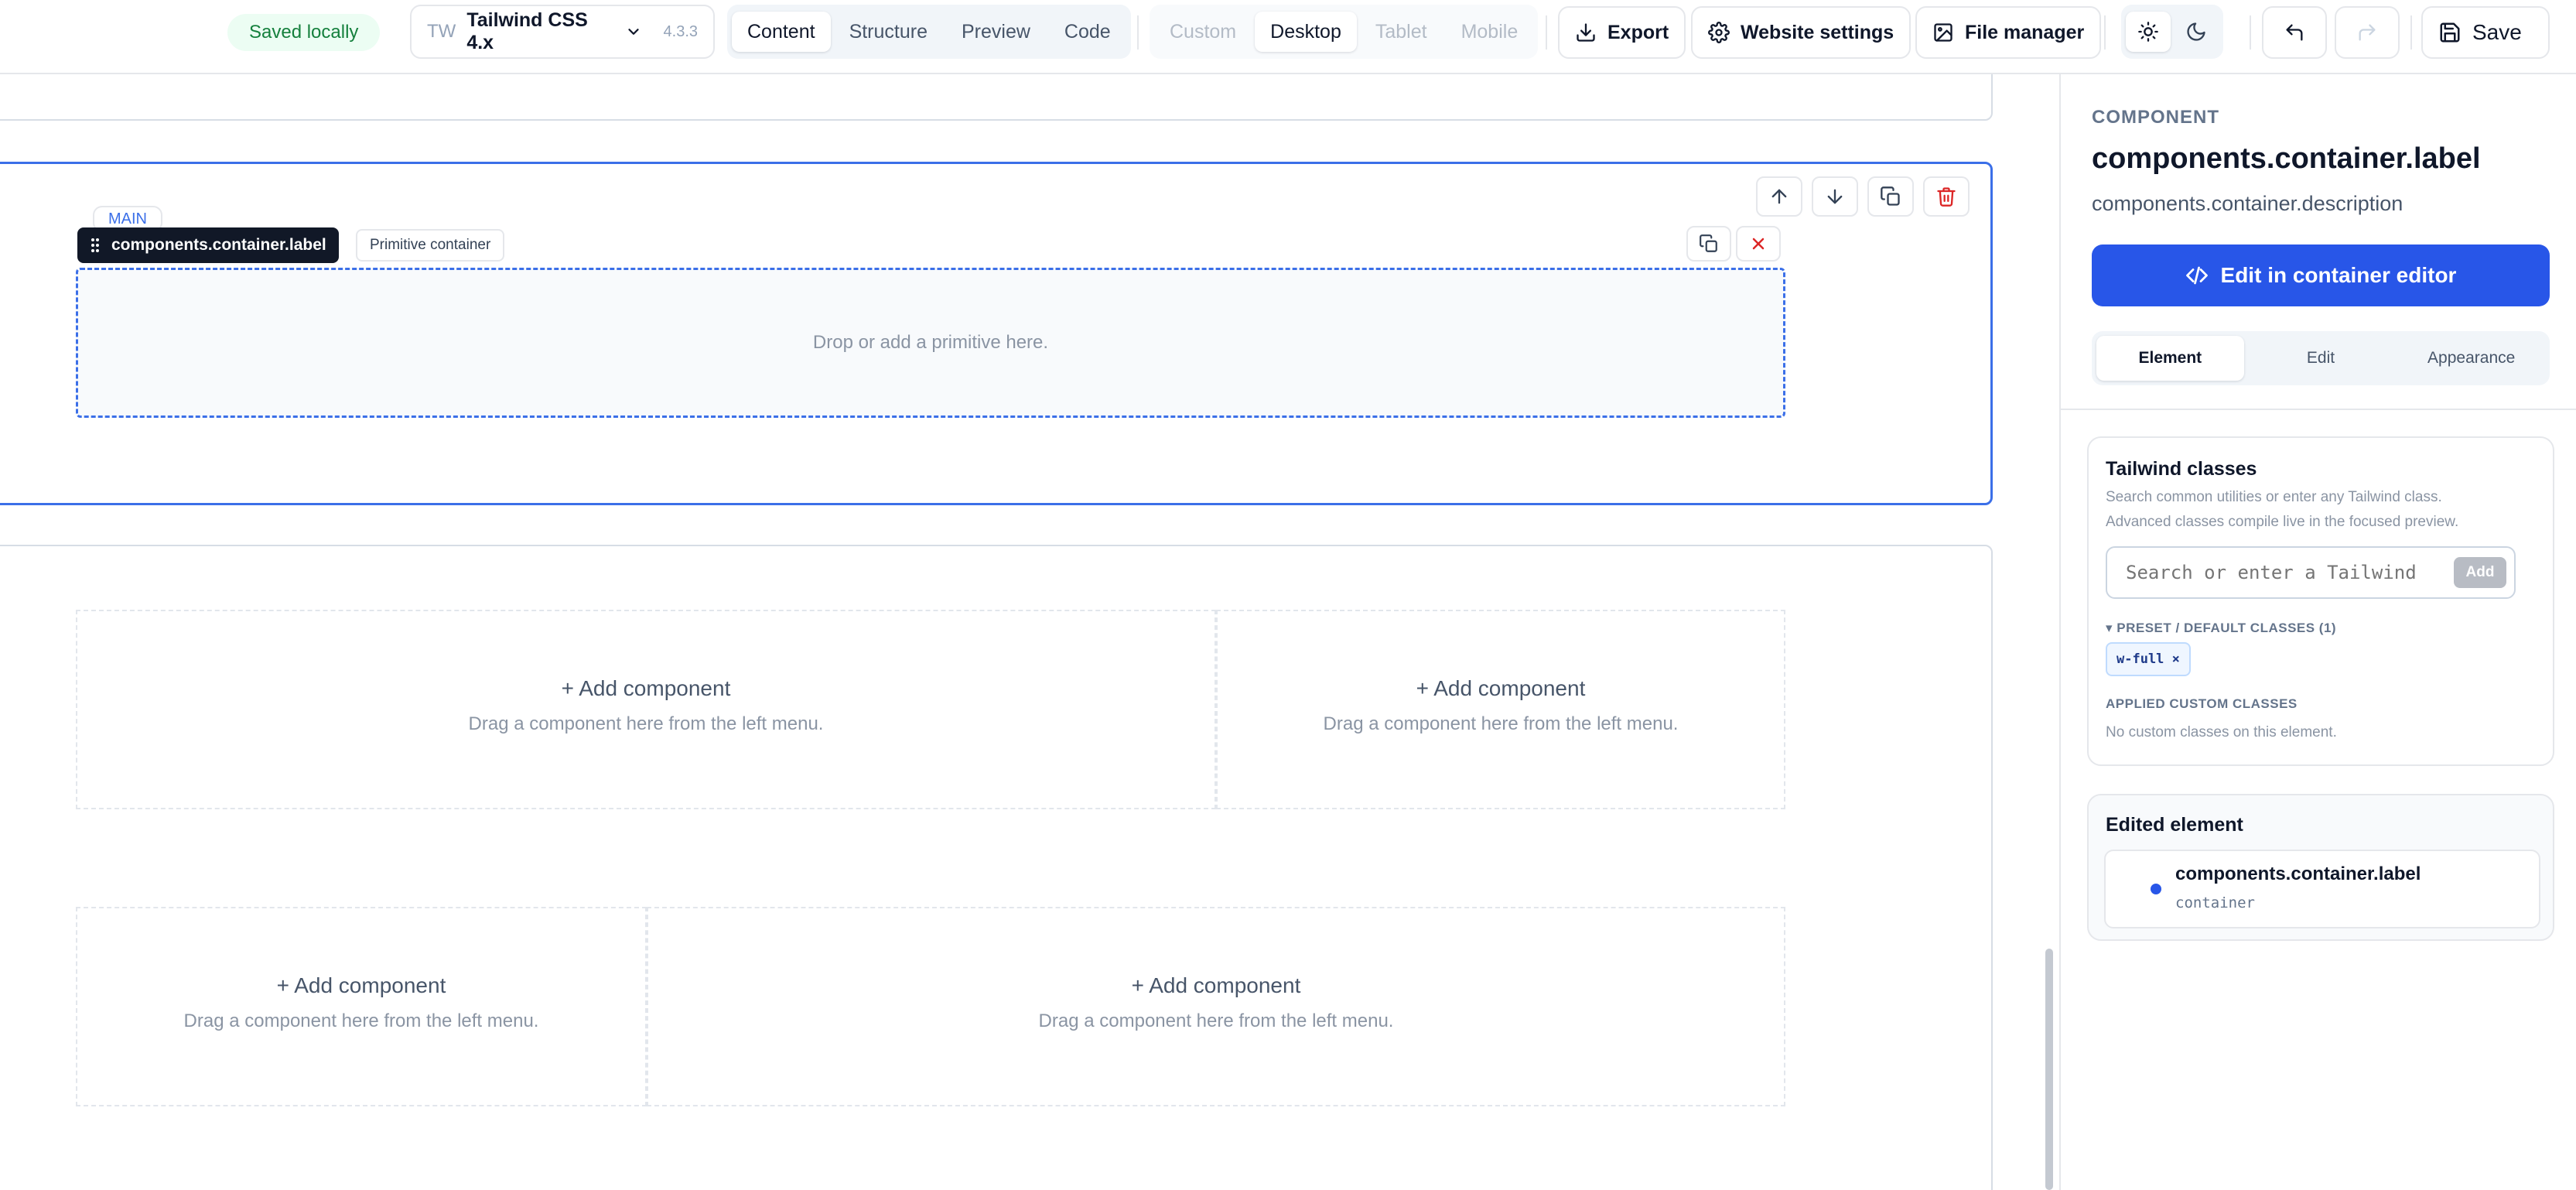  What do you see at coordinates (2221, 732) in the screenshot?
I see `custom-classes-empty: No custom classes on this element.` at bounding box center [2221, 732].